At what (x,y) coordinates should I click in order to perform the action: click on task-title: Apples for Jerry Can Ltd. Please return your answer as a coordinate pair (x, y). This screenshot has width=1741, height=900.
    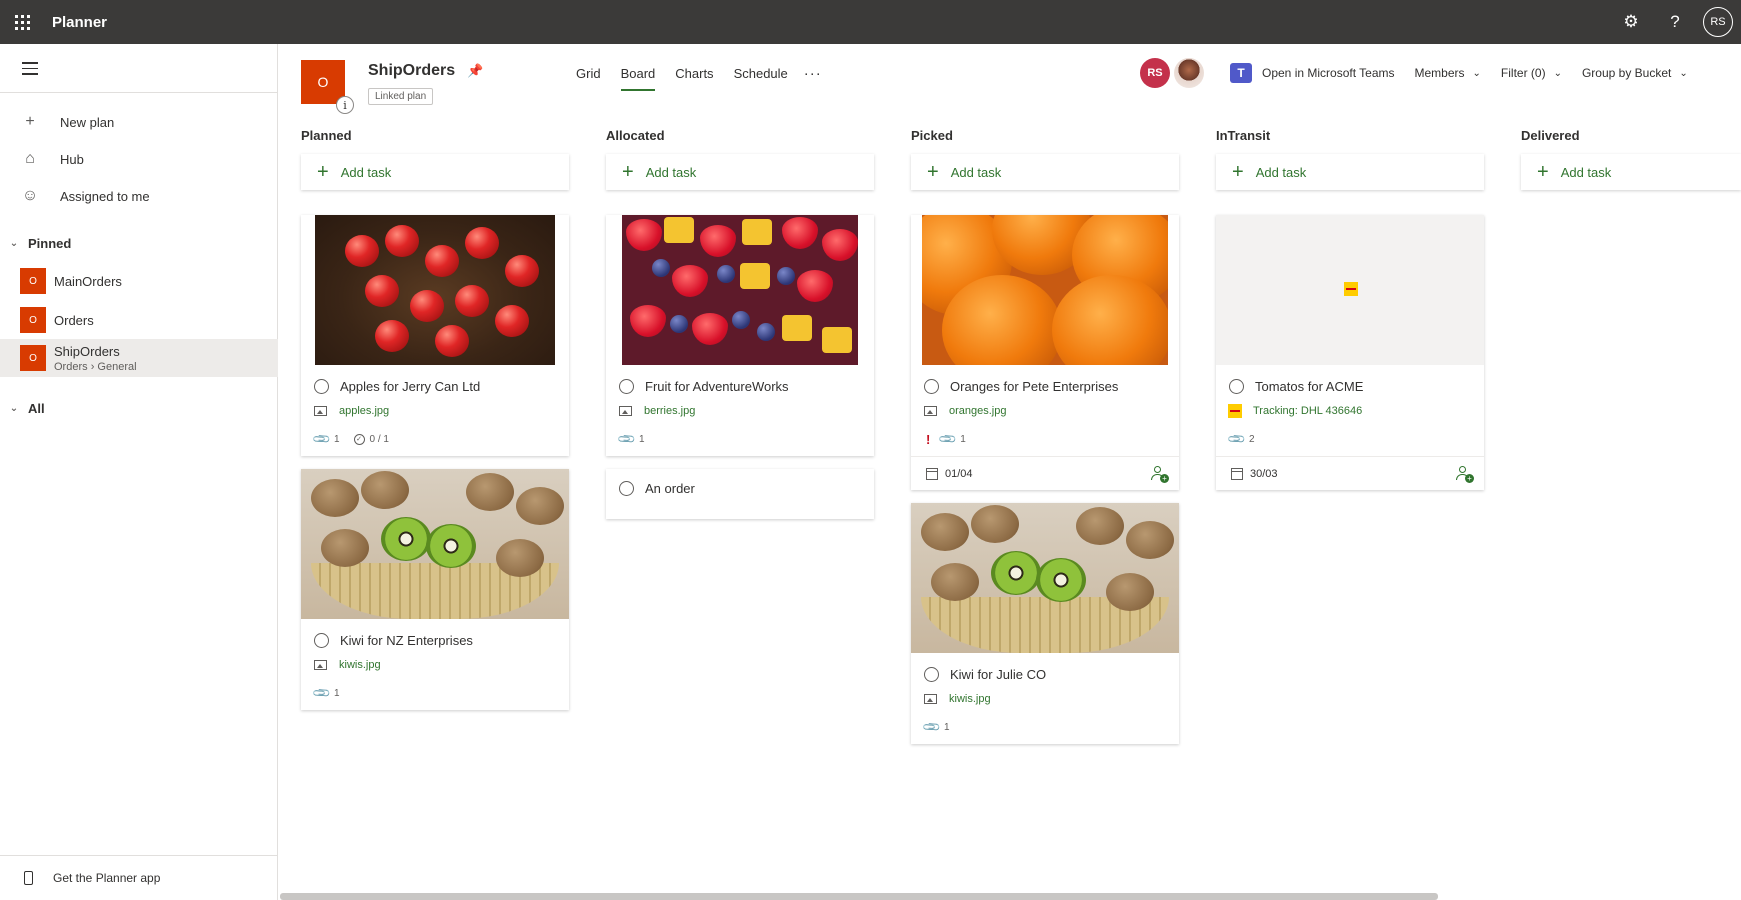
    Looking at the image, I should click on (410, 386).